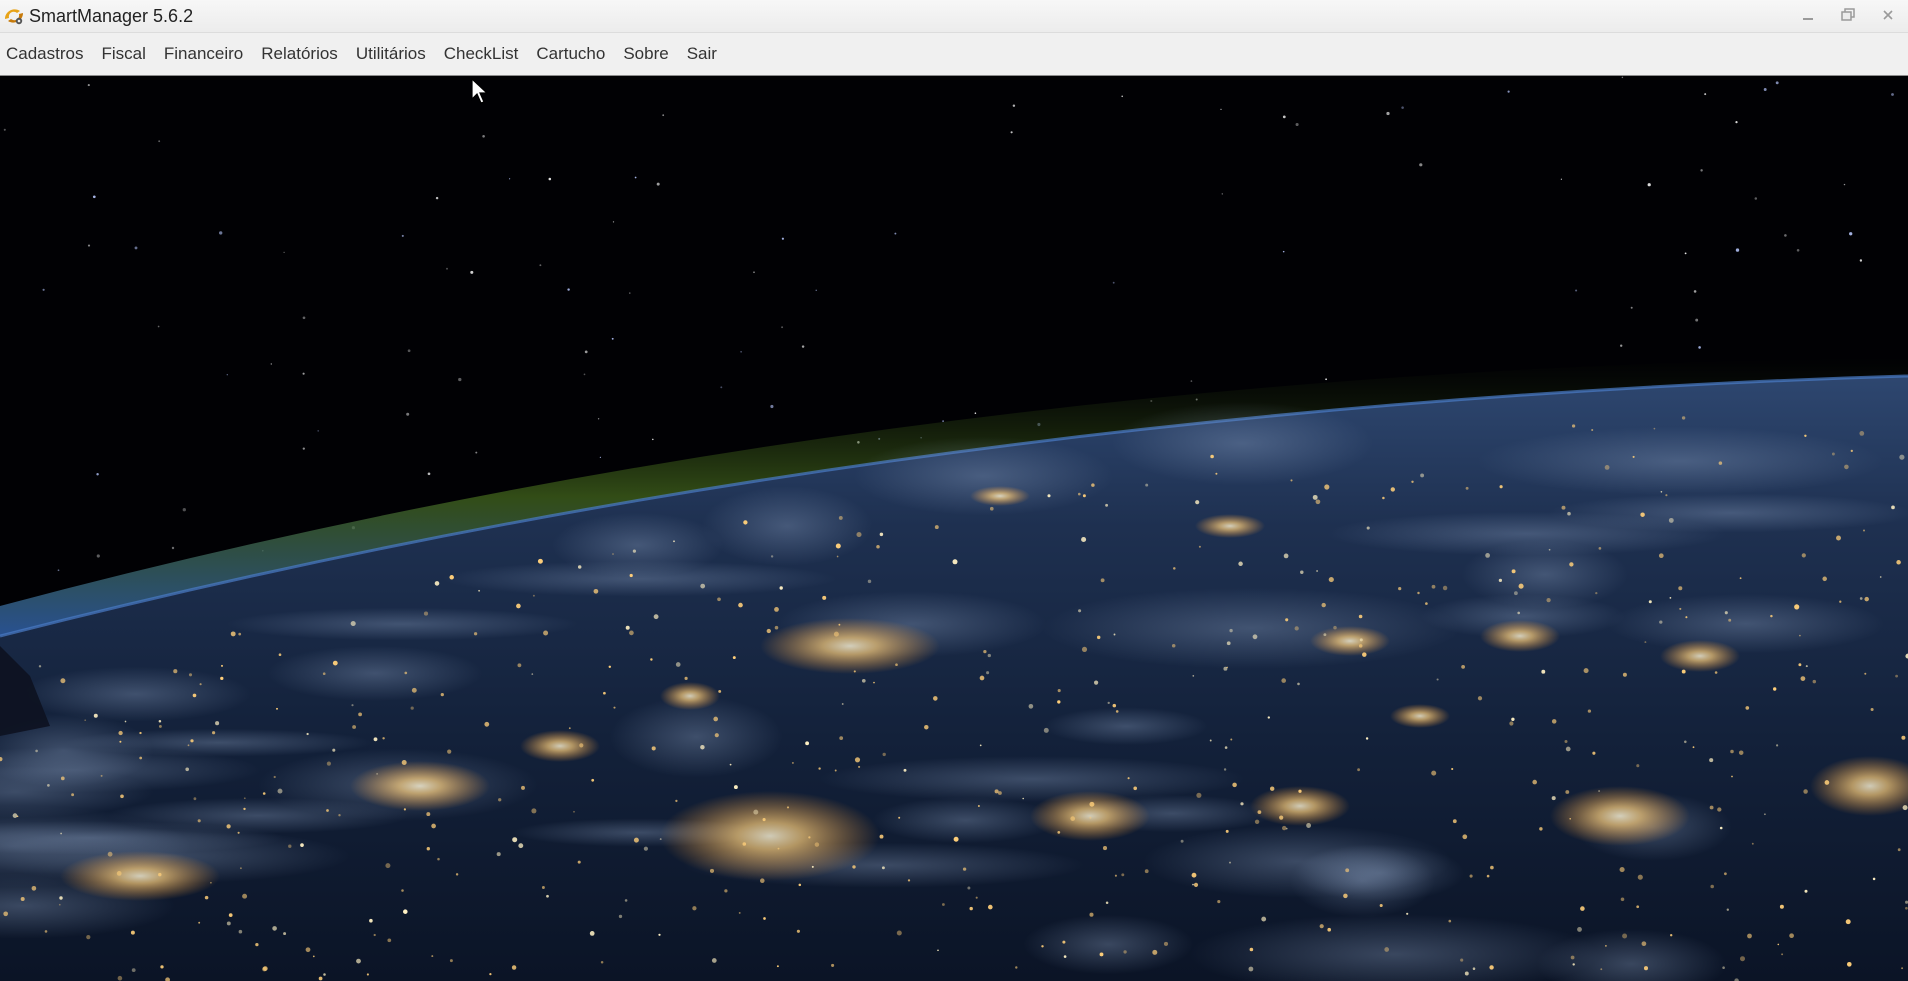  I want to click on restore-icon, so click(1848, 14).